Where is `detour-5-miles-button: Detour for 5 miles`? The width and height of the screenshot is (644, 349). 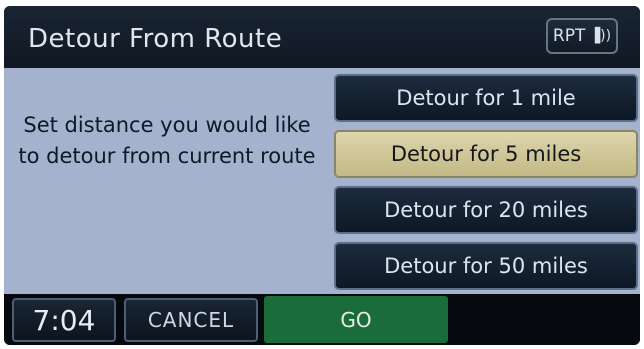
detour-5-miles-button: Detour for 5 miles is located at coordinates (486, 154).